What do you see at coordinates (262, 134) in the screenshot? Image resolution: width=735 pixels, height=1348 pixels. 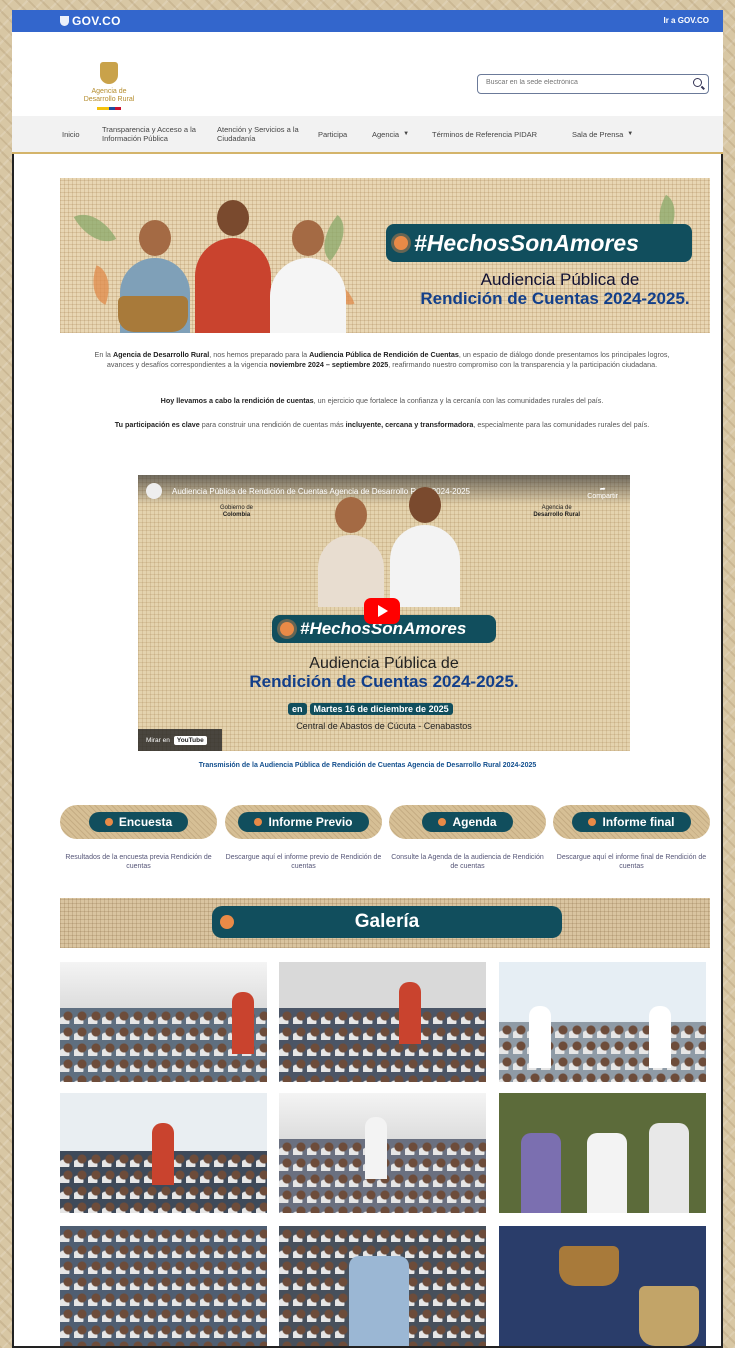 I see `nav-item-atencion: Atención y Servicios a la Ciudadanía` at bounding box center [262, 134].